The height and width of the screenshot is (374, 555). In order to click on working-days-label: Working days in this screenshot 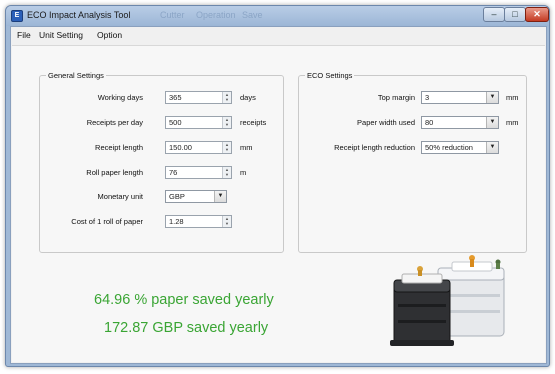, I will do `click(120, 97)`.